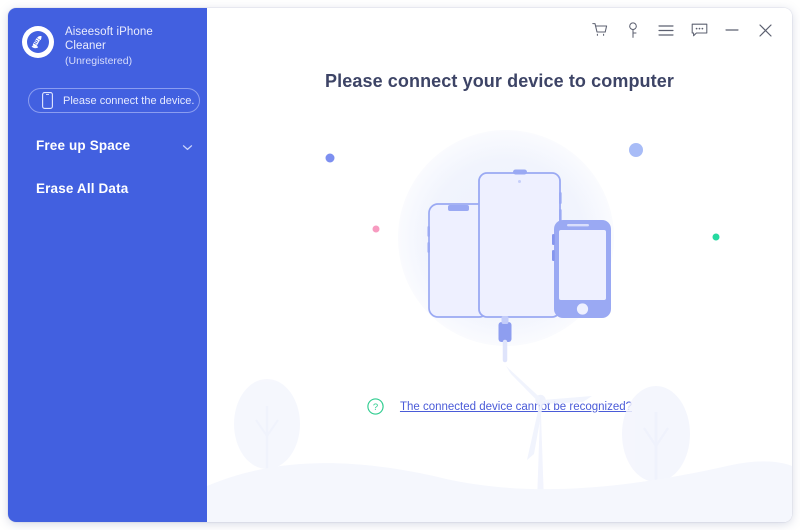 The height and width of the screenshot is (530, 800). I want to click on hill, so click(499, 491).